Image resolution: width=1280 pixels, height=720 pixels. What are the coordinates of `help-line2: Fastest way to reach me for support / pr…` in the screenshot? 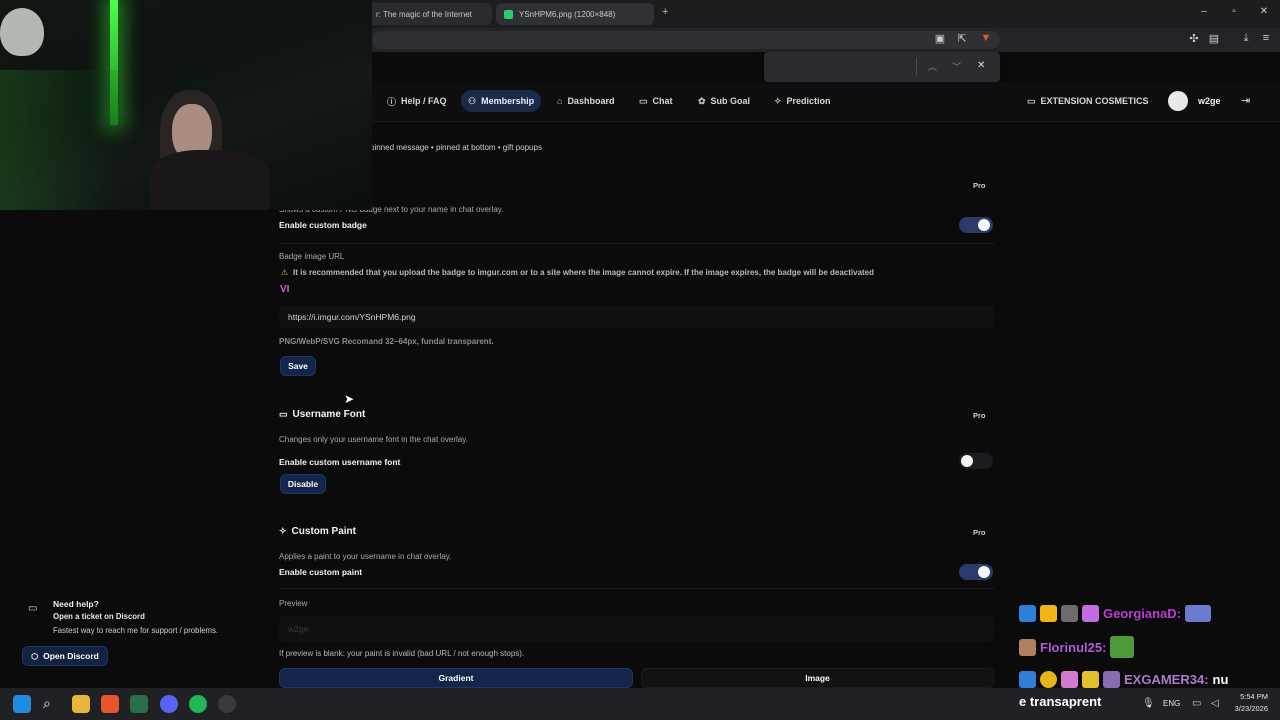 It's located at (136, 630).